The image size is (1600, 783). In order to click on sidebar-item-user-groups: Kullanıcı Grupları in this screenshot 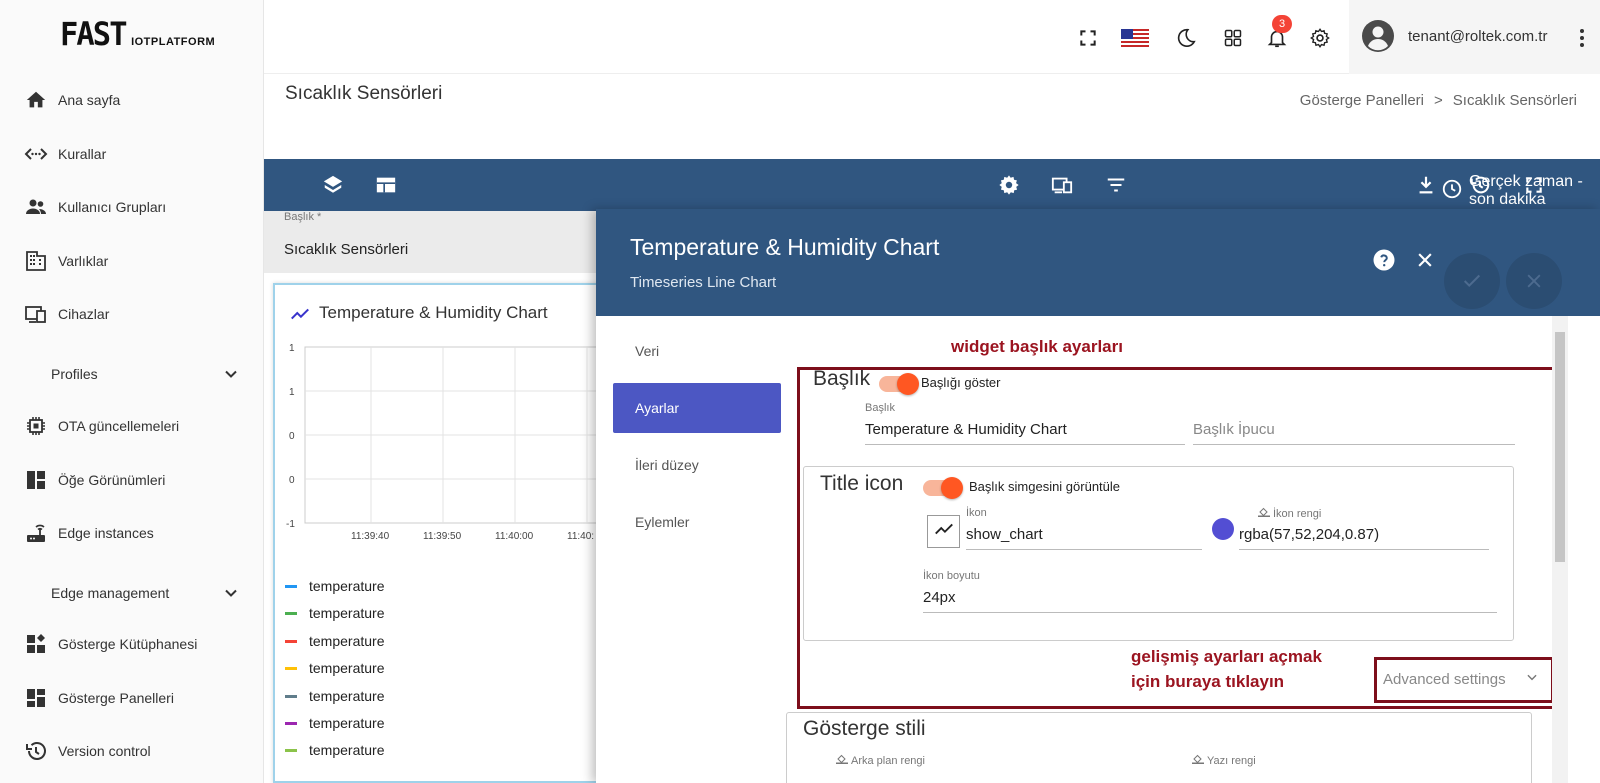, I will do `click(132, 207)`.